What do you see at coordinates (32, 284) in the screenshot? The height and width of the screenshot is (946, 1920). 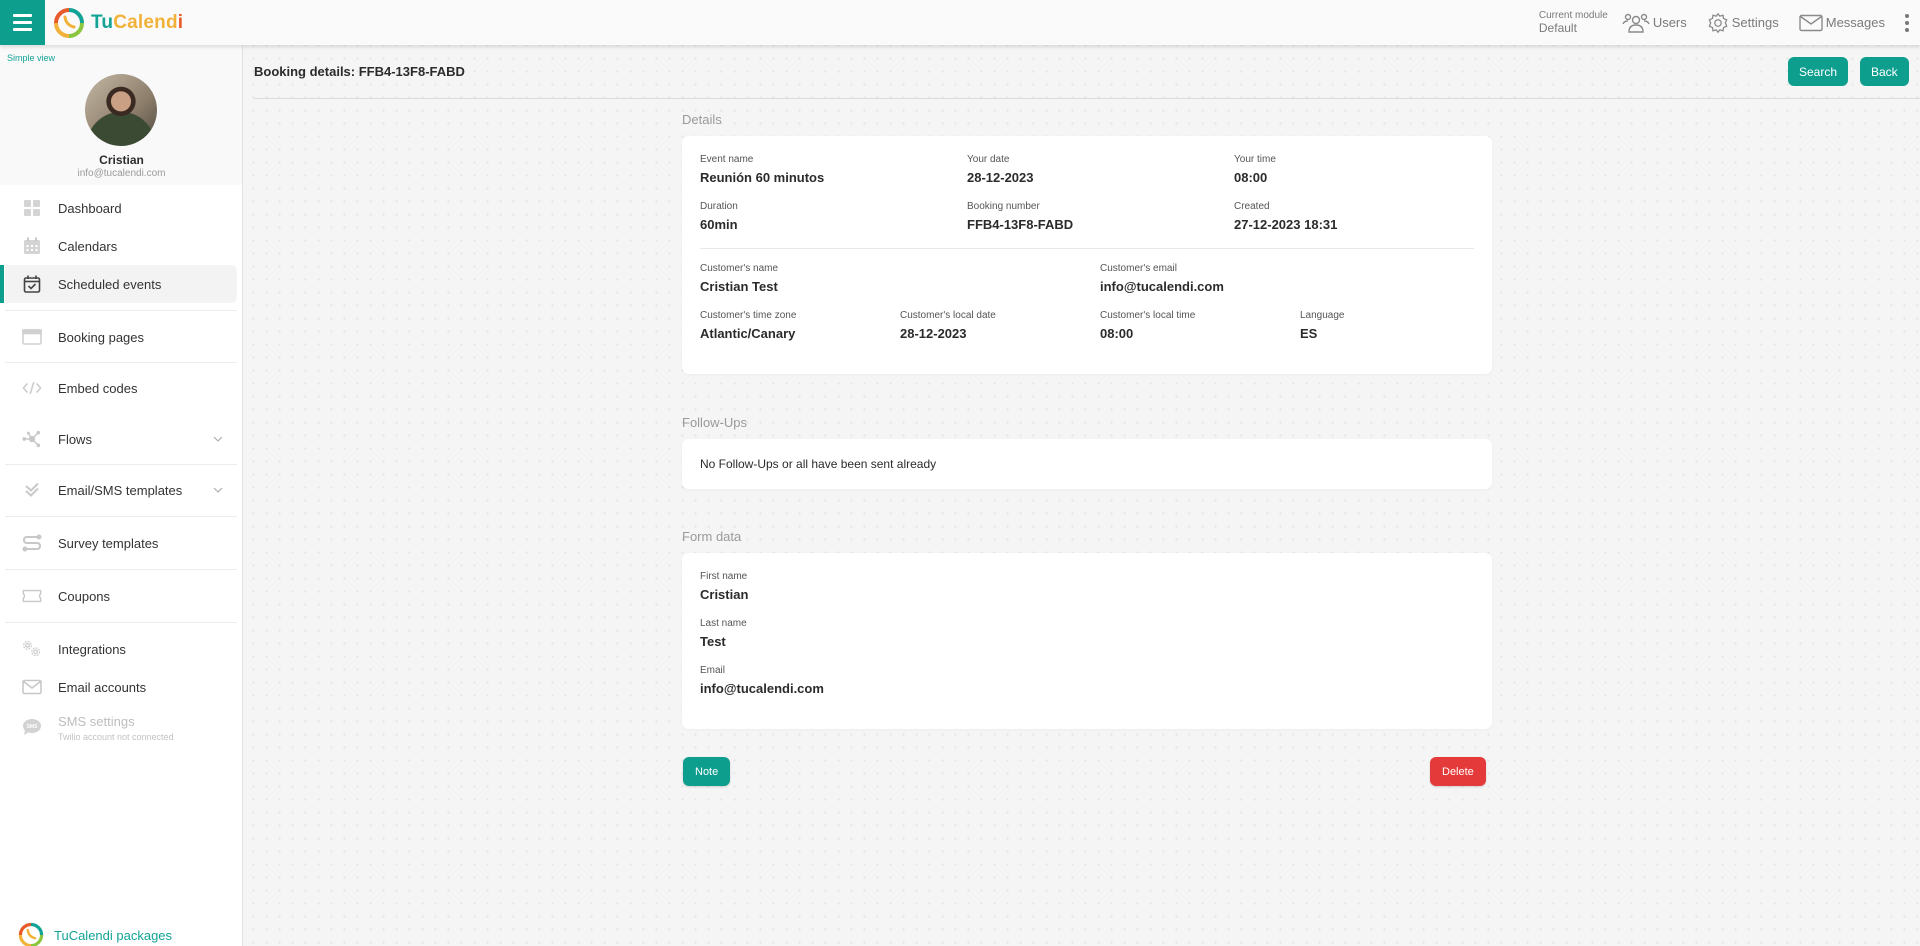 I see `calendar-check-icon` at bounding box center [32, 284].